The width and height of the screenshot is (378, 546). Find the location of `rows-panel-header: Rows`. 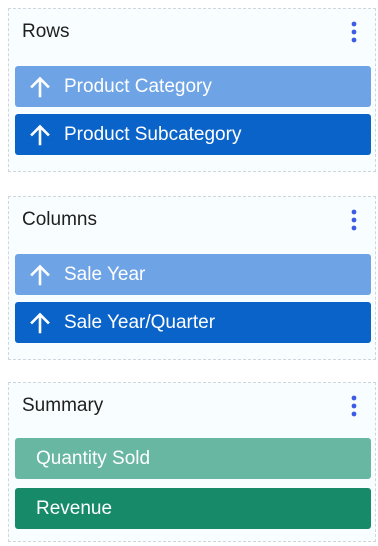

rows-panel-header: Rows is located at coordinates (192, 35).